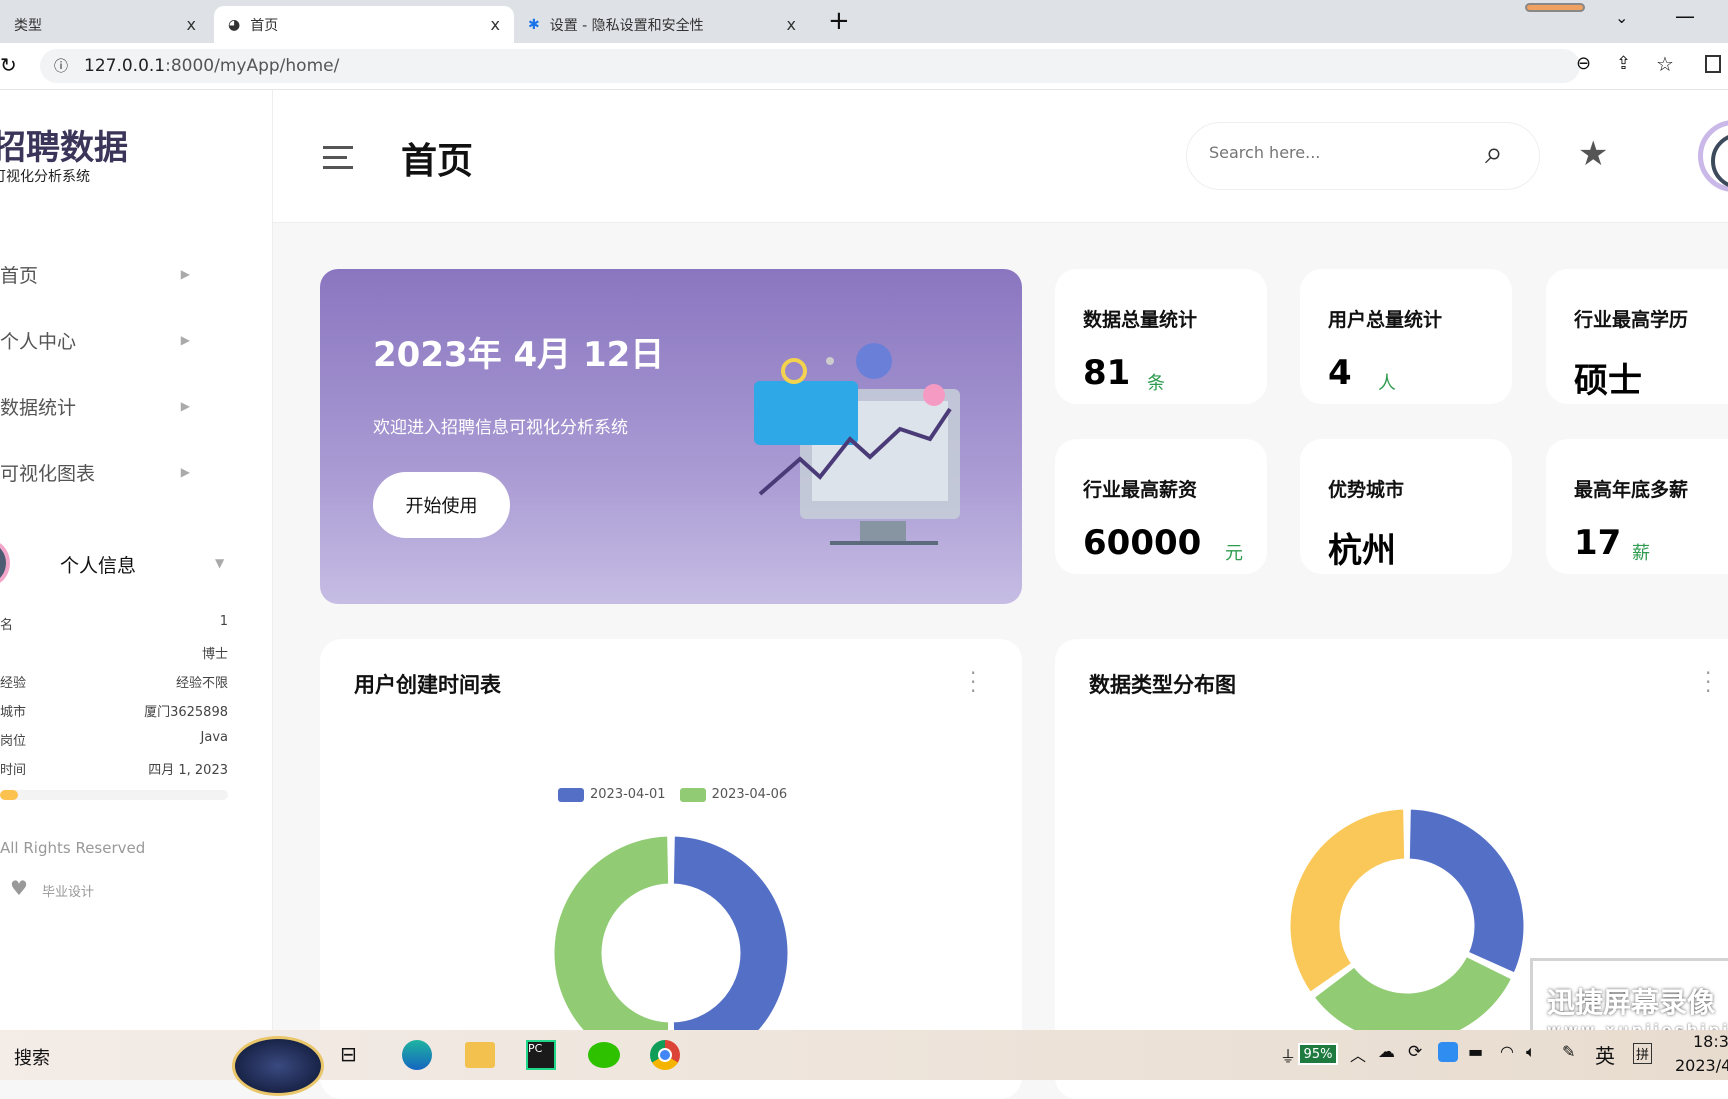 The height and width of the screenshot is (1099, 1728). I want to click on stat-card-top-education: 行业最高学历 硕士, so click(1637, 336).